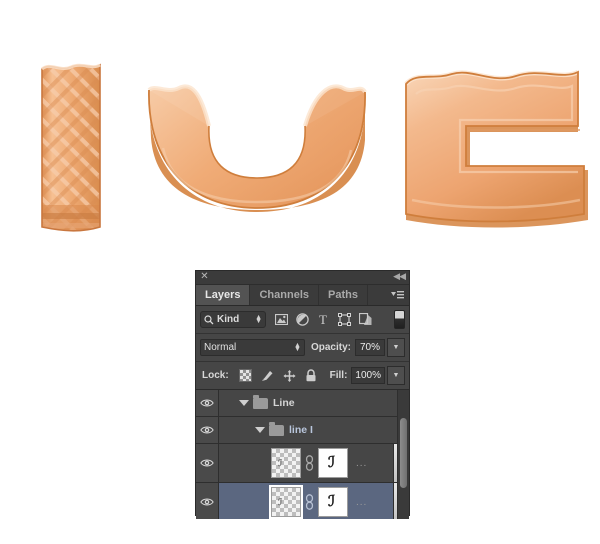 The height and width of the screenshot is (544, 600). I want to click on blend-mode-value: Normal, so click(220, 347).